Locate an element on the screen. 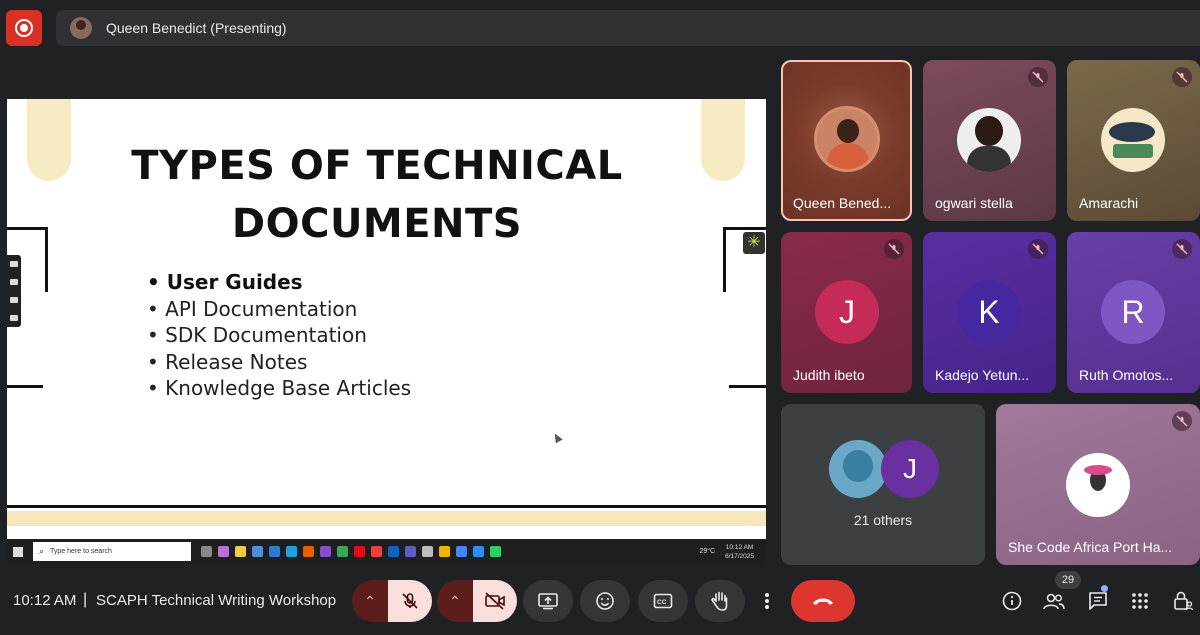  microphone-control: ⌃ is located at coordinates (392, 601).